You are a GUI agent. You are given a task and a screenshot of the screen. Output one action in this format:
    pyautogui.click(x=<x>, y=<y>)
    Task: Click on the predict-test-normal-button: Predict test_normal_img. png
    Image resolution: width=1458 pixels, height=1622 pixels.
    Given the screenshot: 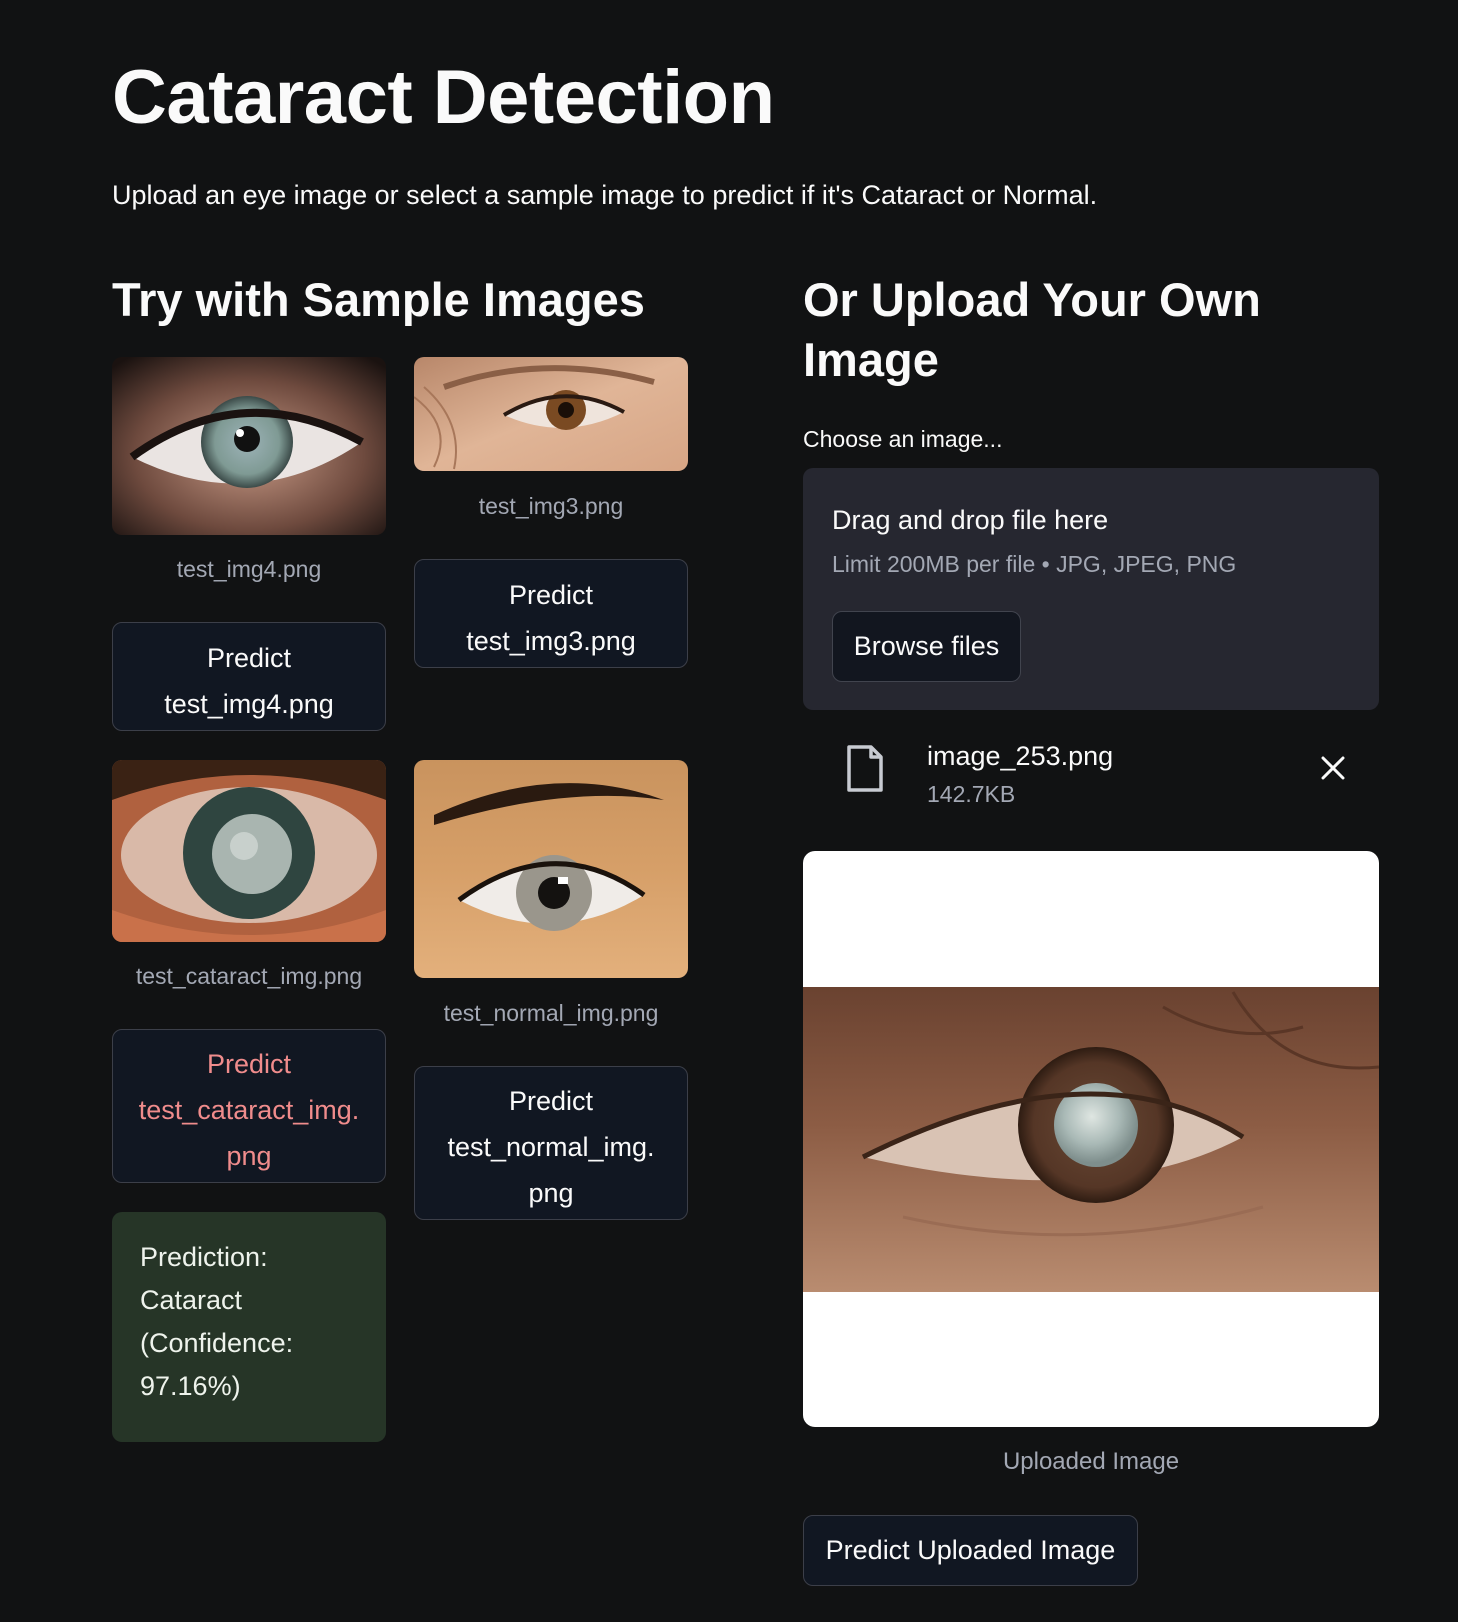 What is the action you would take?
    pyautogui.click(x=551, y=1143)
    